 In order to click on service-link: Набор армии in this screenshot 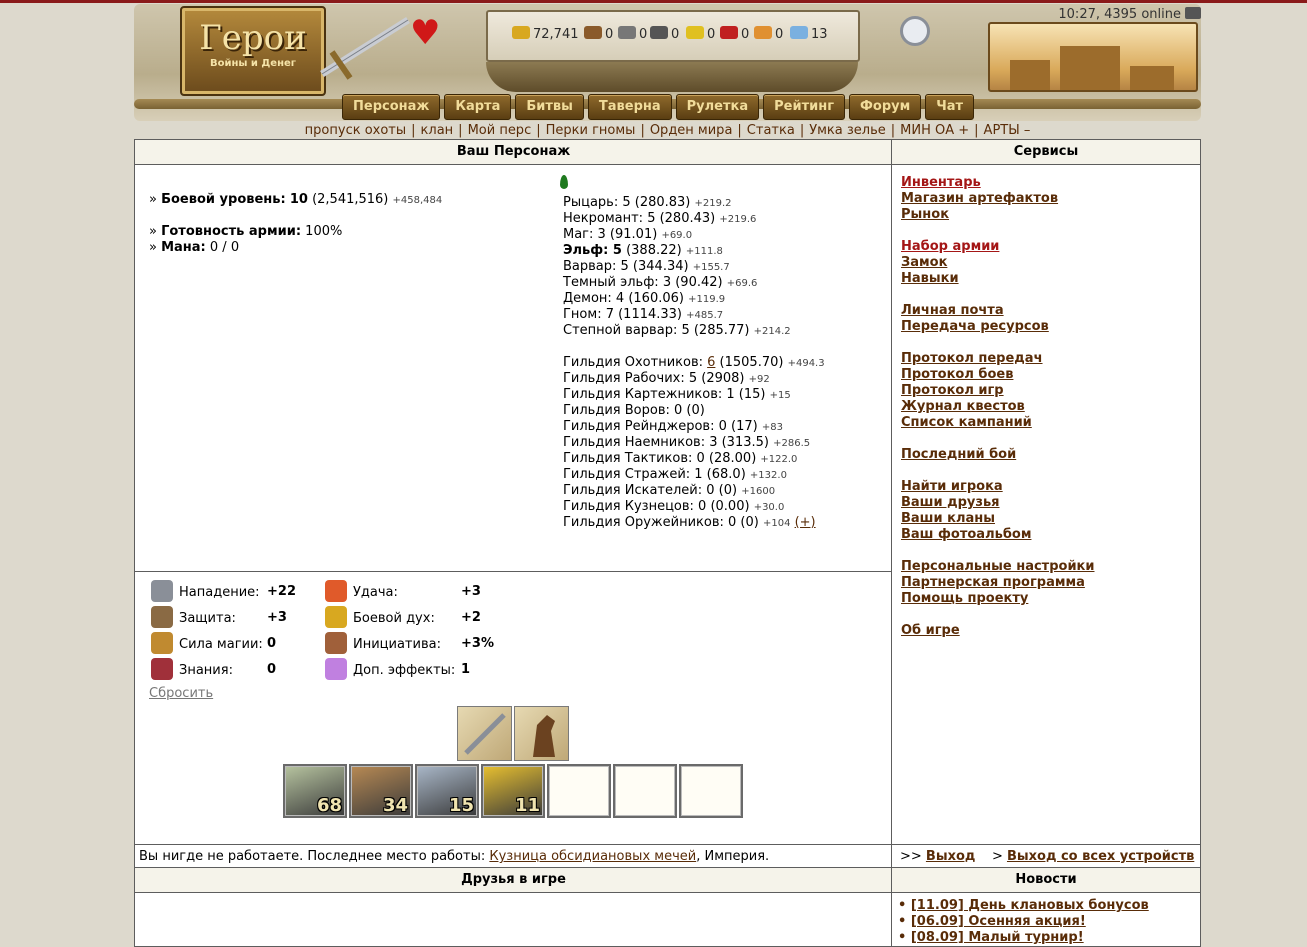, I will do `click(998, 247)`.